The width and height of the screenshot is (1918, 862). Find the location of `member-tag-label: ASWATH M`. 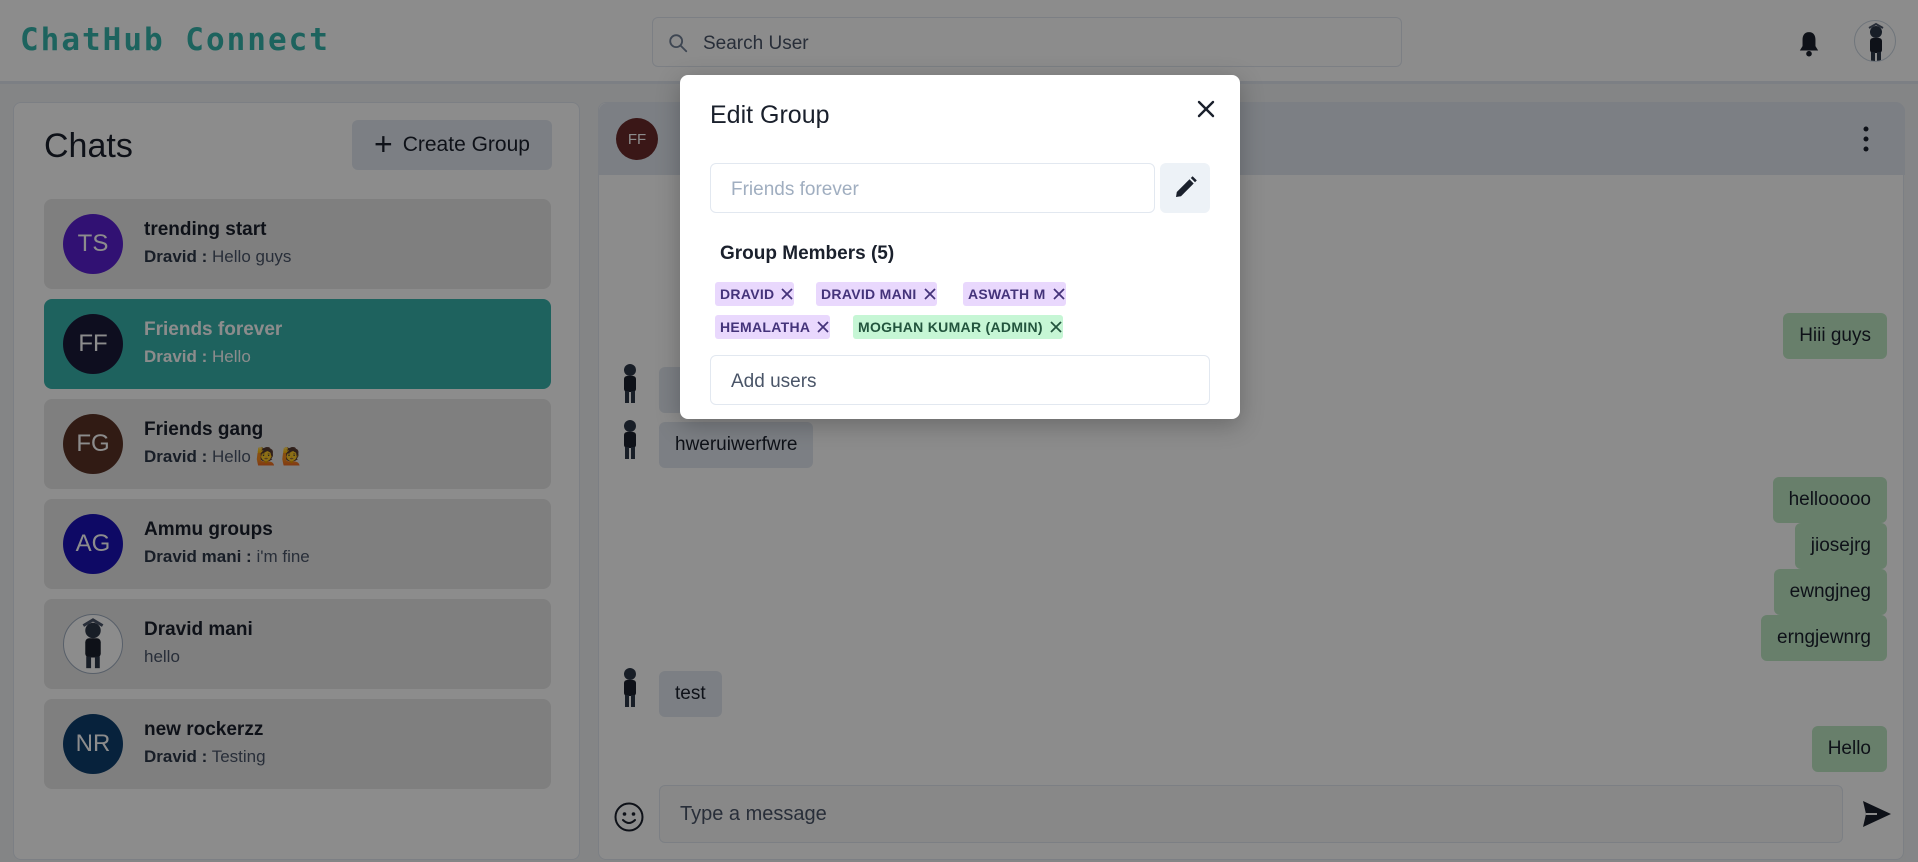

member-tag-label: ASWATH M is located at coordinates (1007, 294).